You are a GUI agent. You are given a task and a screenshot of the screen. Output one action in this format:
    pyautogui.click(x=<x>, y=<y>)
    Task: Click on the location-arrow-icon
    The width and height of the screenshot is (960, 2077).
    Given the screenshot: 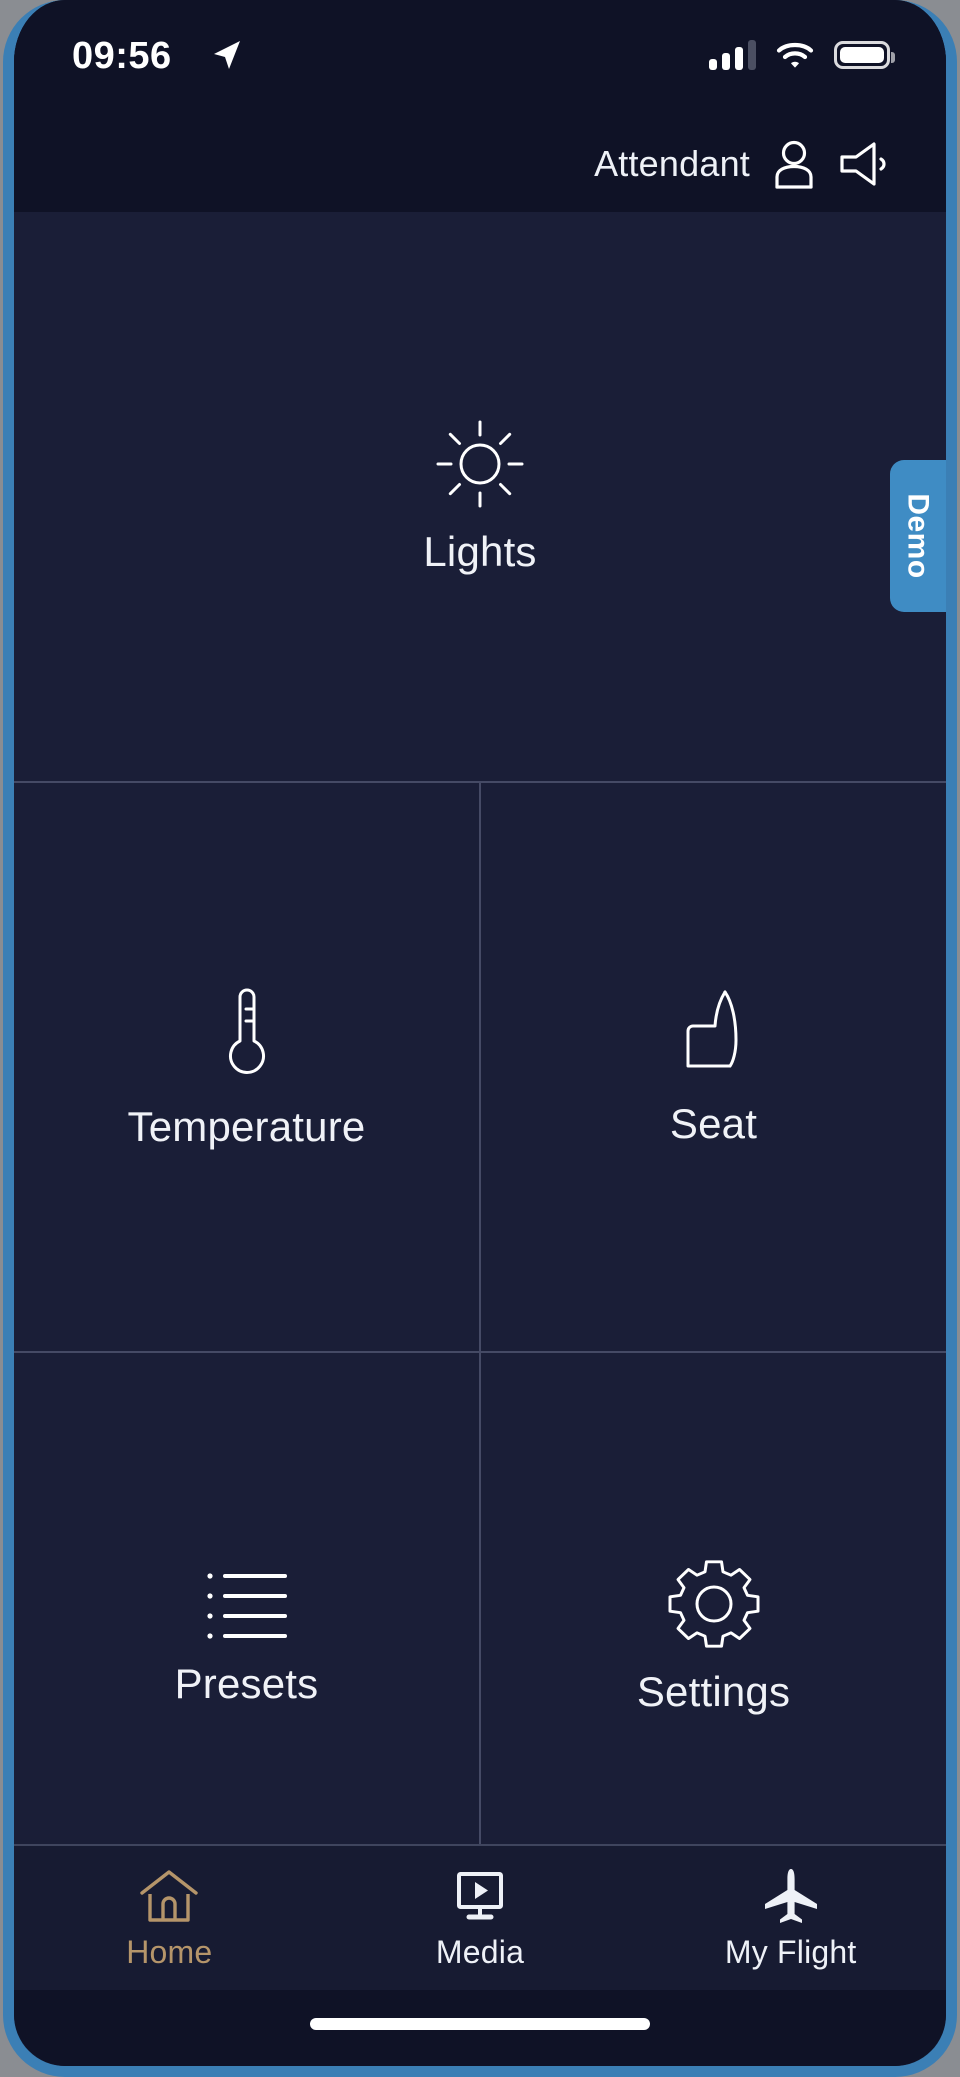 What is the action you would take?
    pyautogui.click(x=227, y=55)
    